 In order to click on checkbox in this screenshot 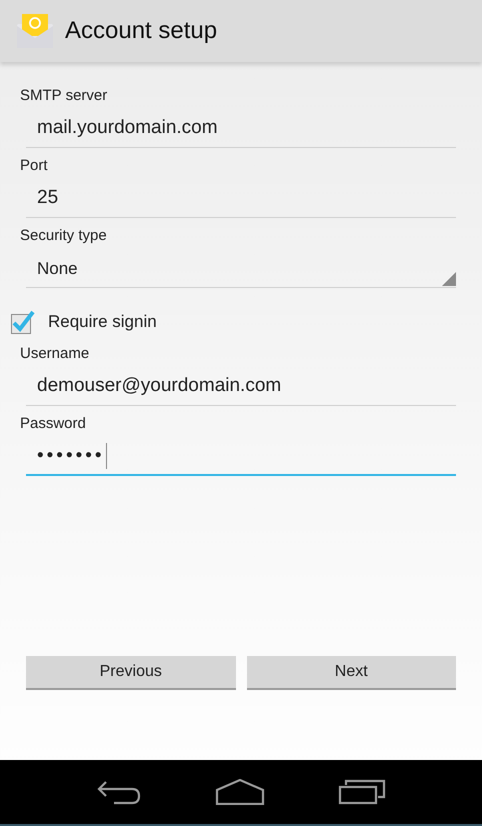, I will do `click(23, 322)`.